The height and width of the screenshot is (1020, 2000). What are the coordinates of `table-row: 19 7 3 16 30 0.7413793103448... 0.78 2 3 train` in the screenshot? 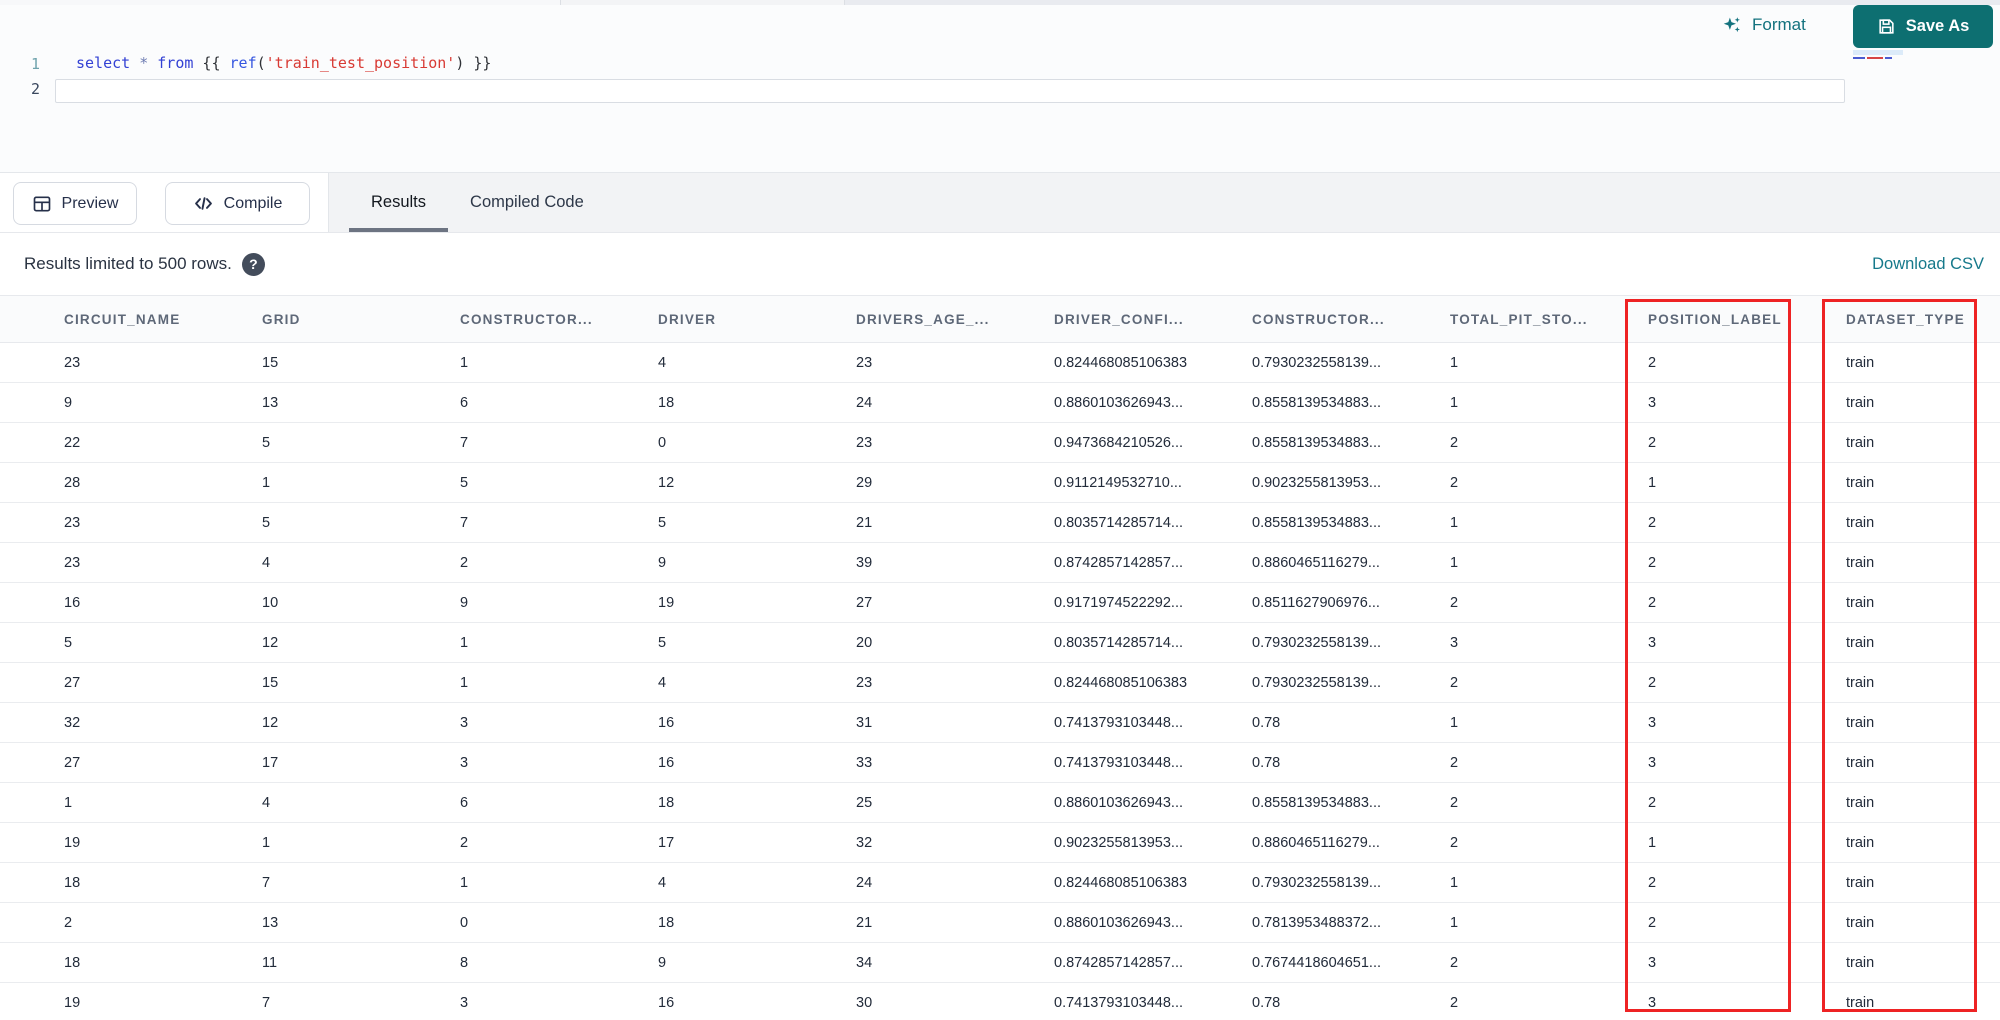 It's located at (1000, 1001).